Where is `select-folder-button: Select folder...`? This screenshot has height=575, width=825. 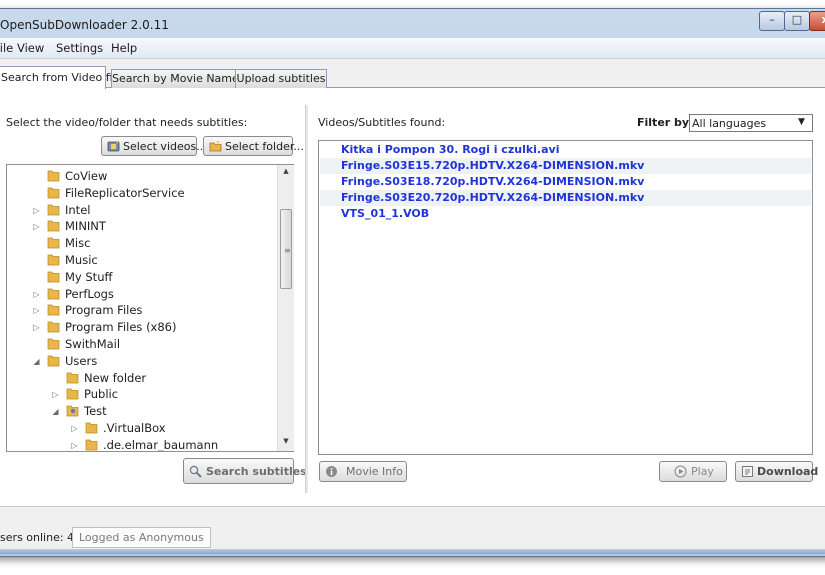
select-folder-button: Select folder... is located at coordinates (253, 146).